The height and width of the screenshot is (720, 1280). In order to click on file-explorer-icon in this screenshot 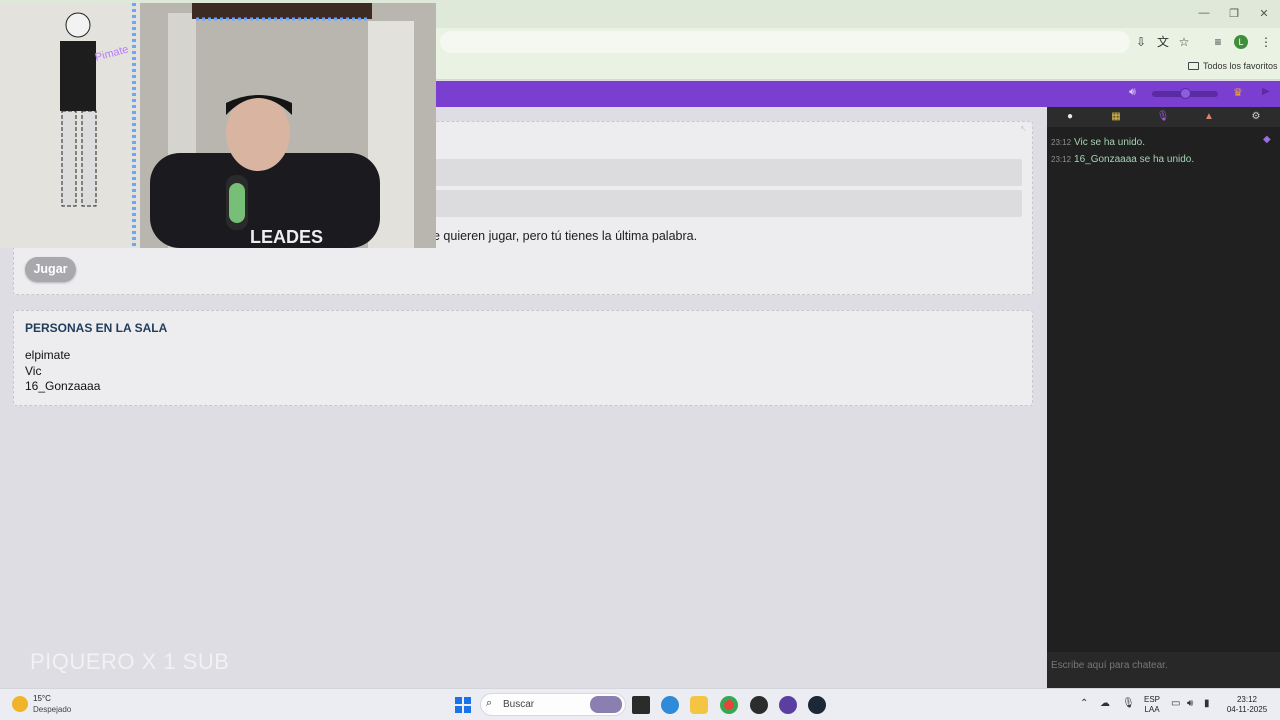, I will do `click(699, 705)`.